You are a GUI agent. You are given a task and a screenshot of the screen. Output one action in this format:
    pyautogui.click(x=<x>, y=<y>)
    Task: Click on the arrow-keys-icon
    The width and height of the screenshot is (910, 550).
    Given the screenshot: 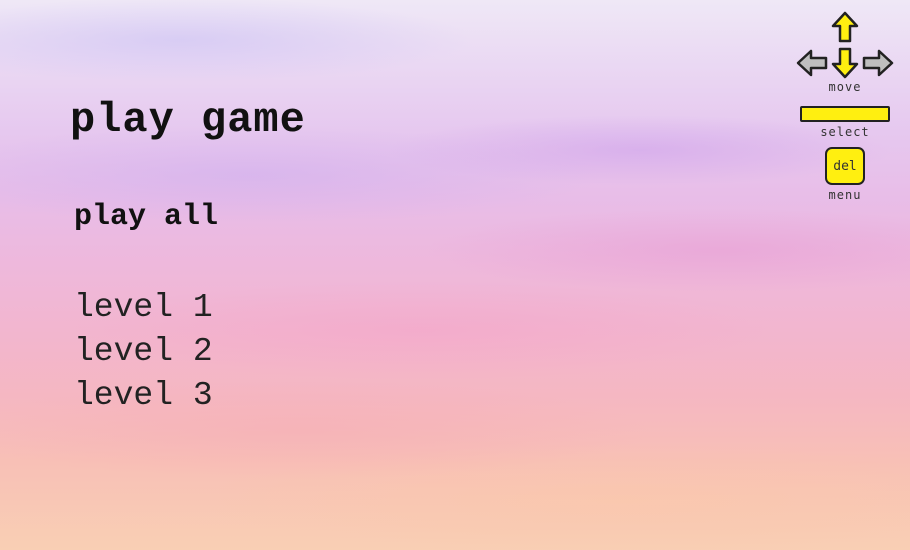 What is the action you would take?
    pyautogui.click(x=845, y=45)
    